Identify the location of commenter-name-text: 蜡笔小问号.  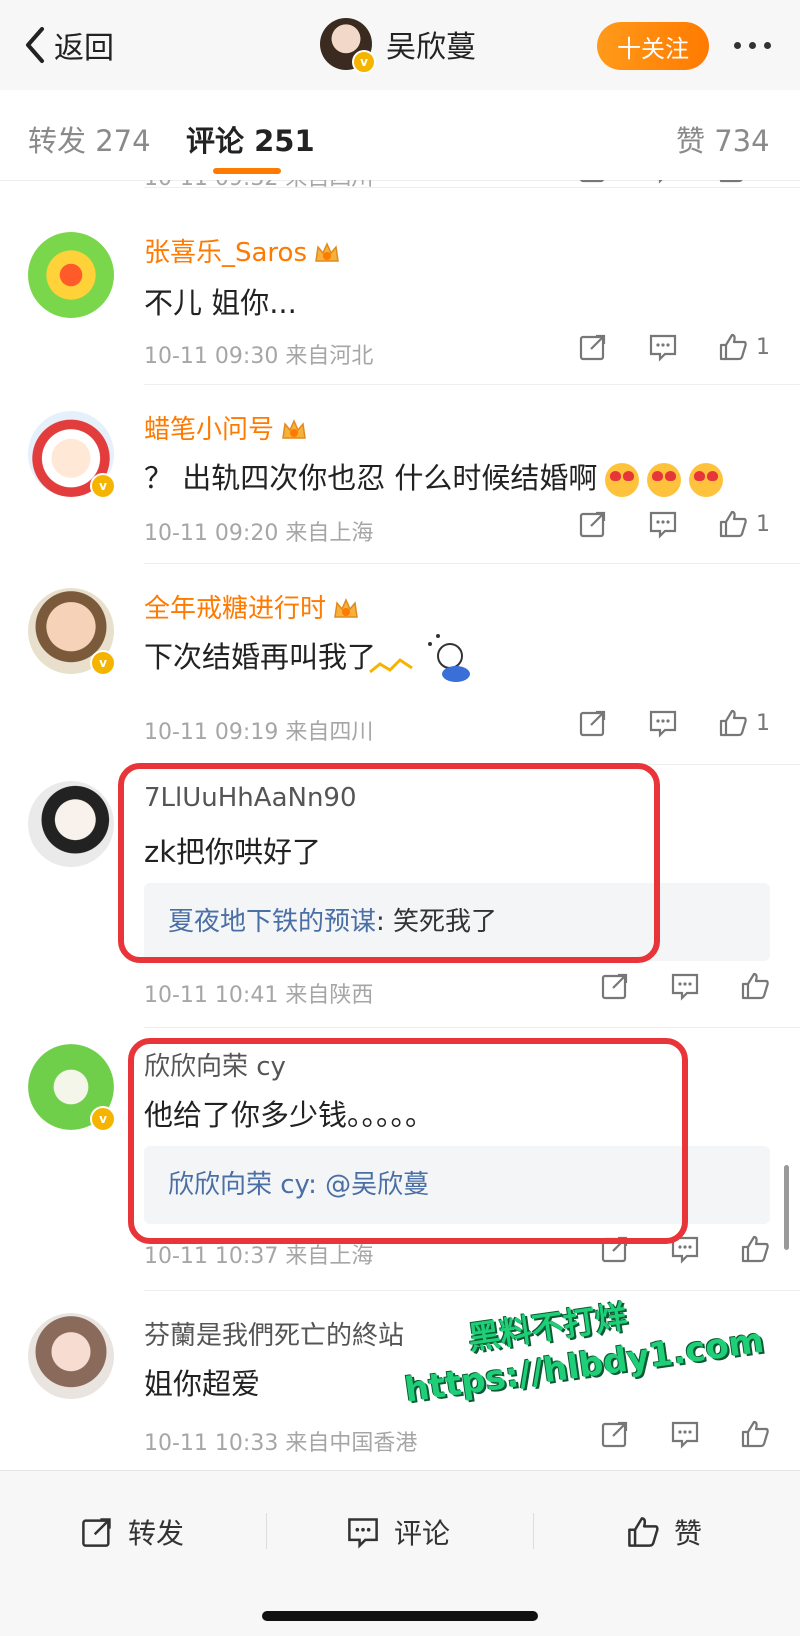
(209, 430).